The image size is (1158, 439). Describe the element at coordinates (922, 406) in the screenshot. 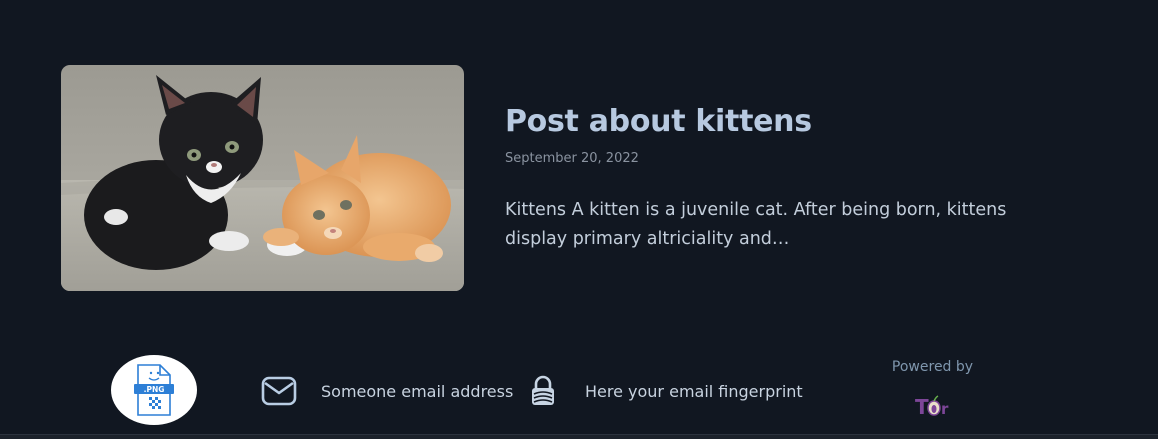

I see `svg-text: T` at that location.